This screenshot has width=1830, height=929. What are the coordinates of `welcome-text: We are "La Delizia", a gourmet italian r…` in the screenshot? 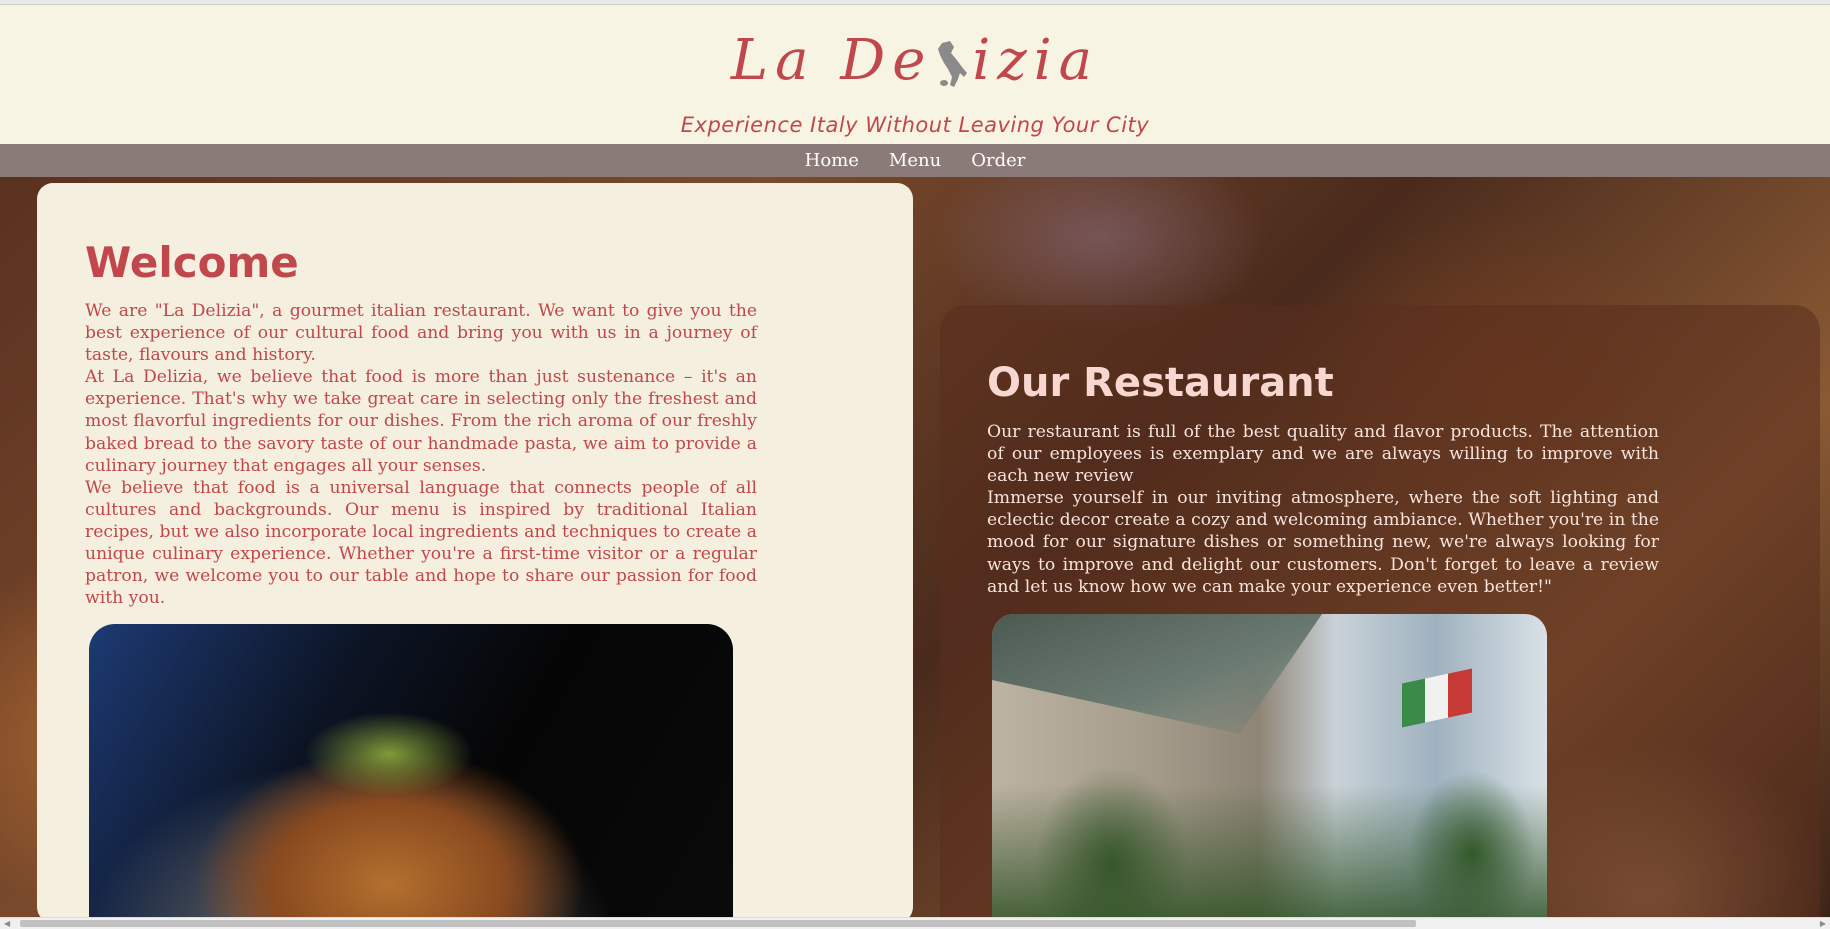 It's located at (421, 454).